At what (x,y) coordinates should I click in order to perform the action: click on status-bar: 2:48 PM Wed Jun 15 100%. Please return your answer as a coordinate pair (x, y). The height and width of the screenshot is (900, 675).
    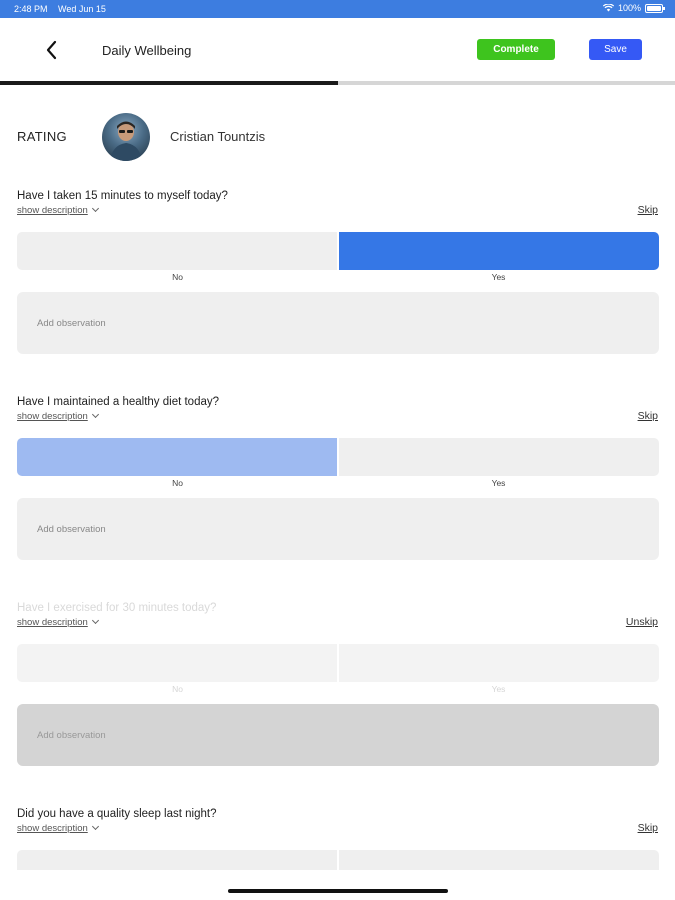
    Looking at the image, I should click on (337, 9).